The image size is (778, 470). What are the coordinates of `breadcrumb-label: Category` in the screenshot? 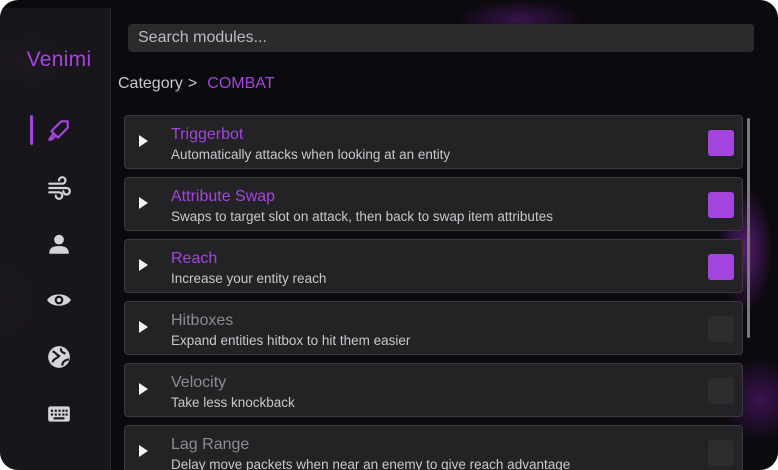 It's located at (150, 83).